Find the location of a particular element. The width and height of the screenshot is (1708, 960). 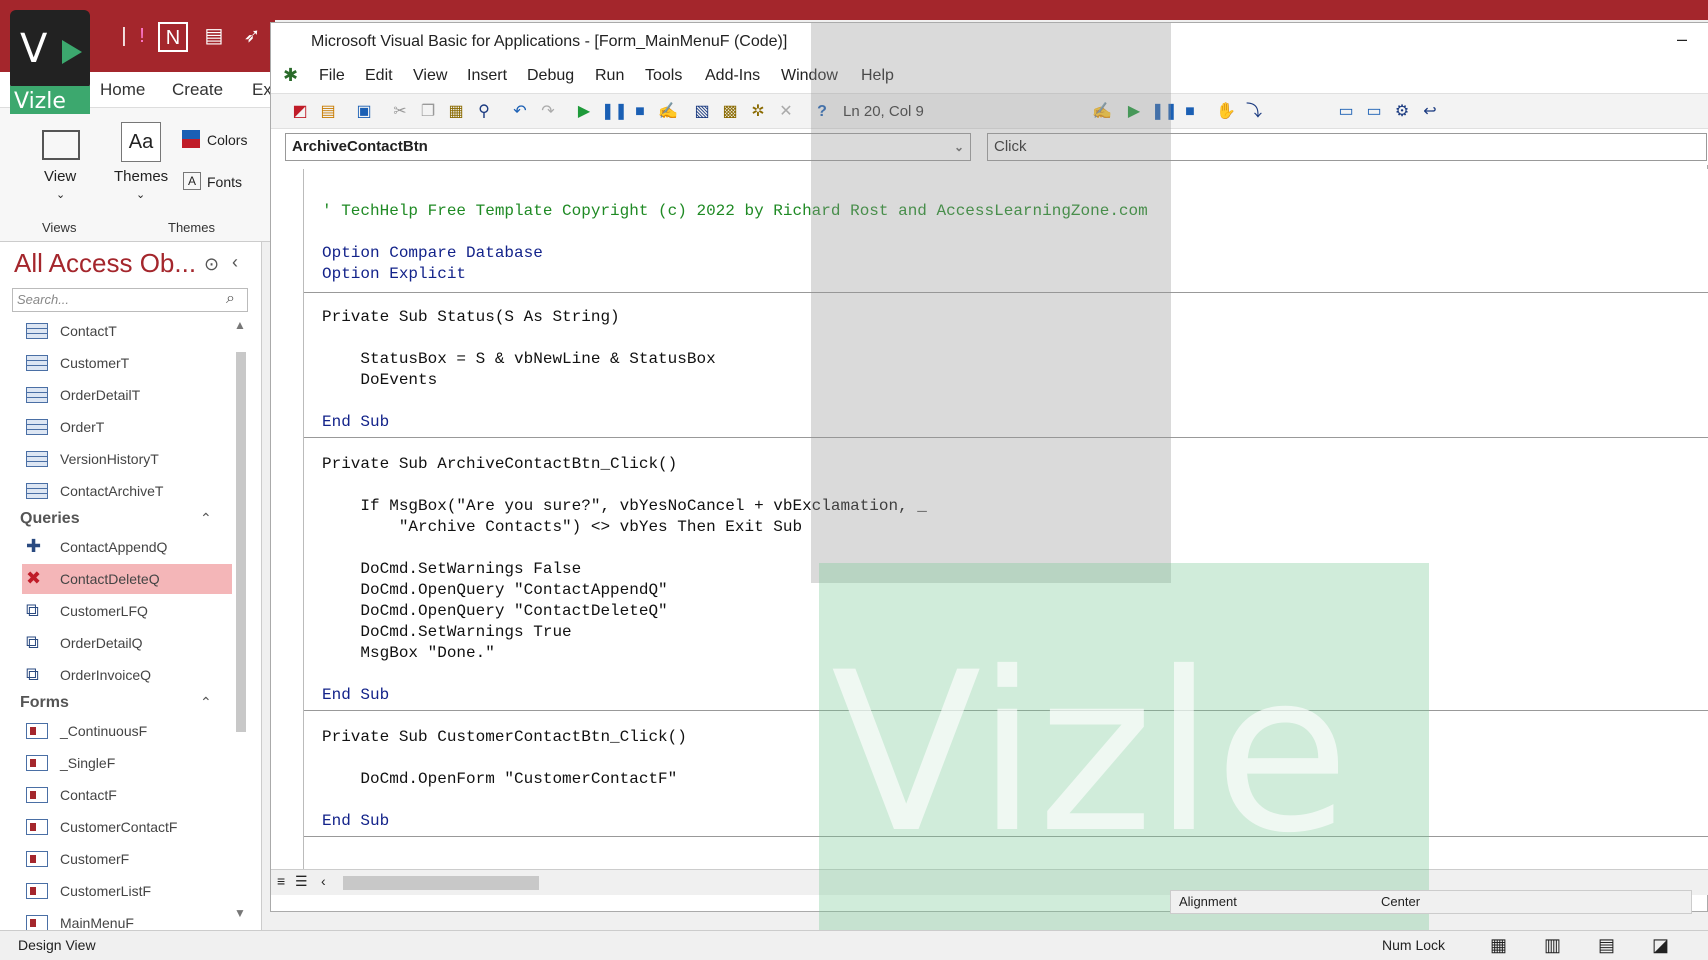

nav-table-item: CustomerT is located at coordinates (127, 363).